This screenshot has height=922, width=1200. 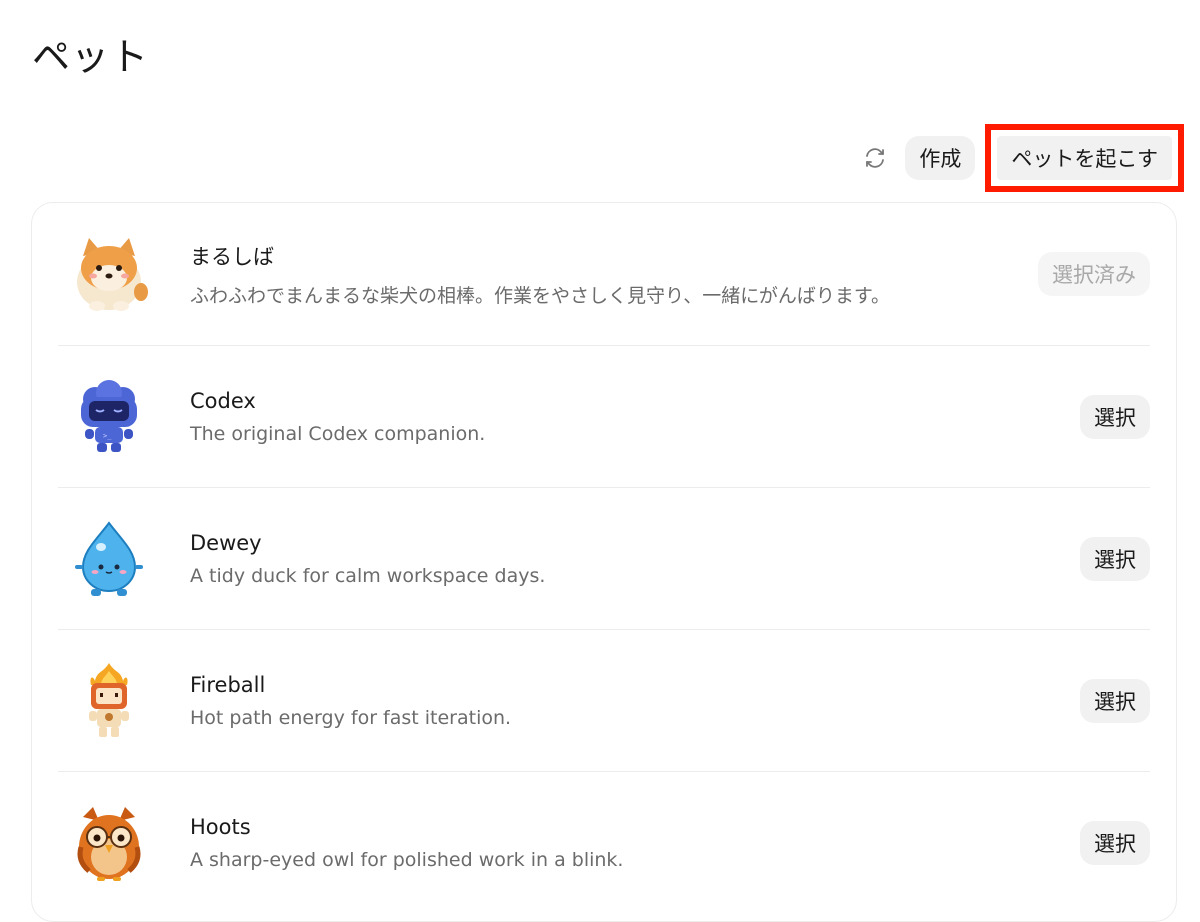 I want to click on selected-button: 選択済み, so click(x=1094, y=274).